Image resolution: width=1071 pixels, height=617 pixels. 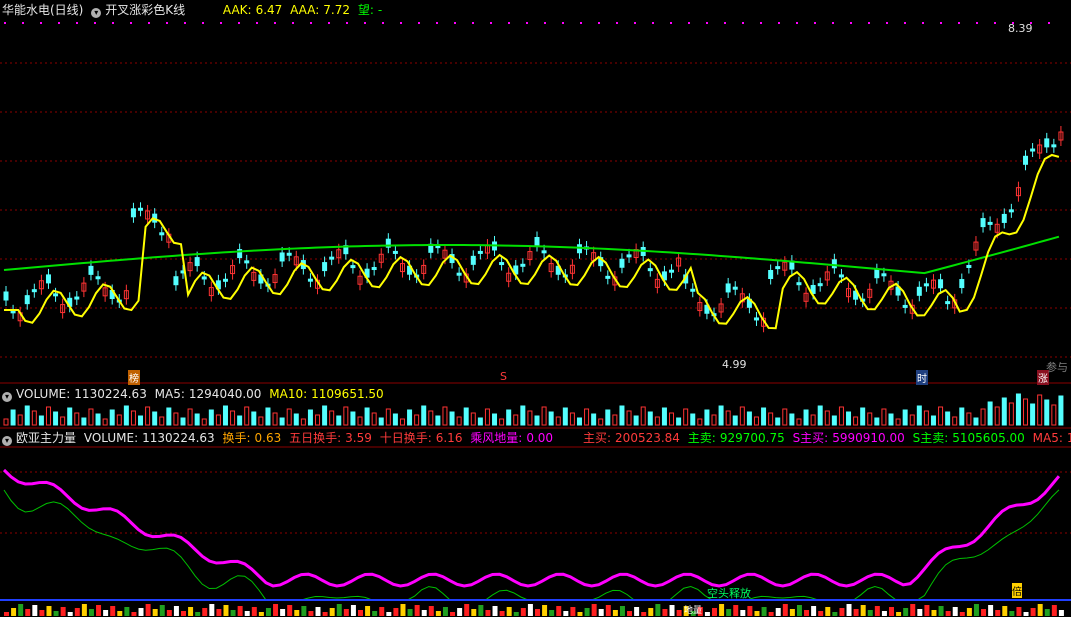 What do you see at coordinates (269, 10) in the screenshot?
I see `aak-value: 6.47` at bounding box center [269, 10].